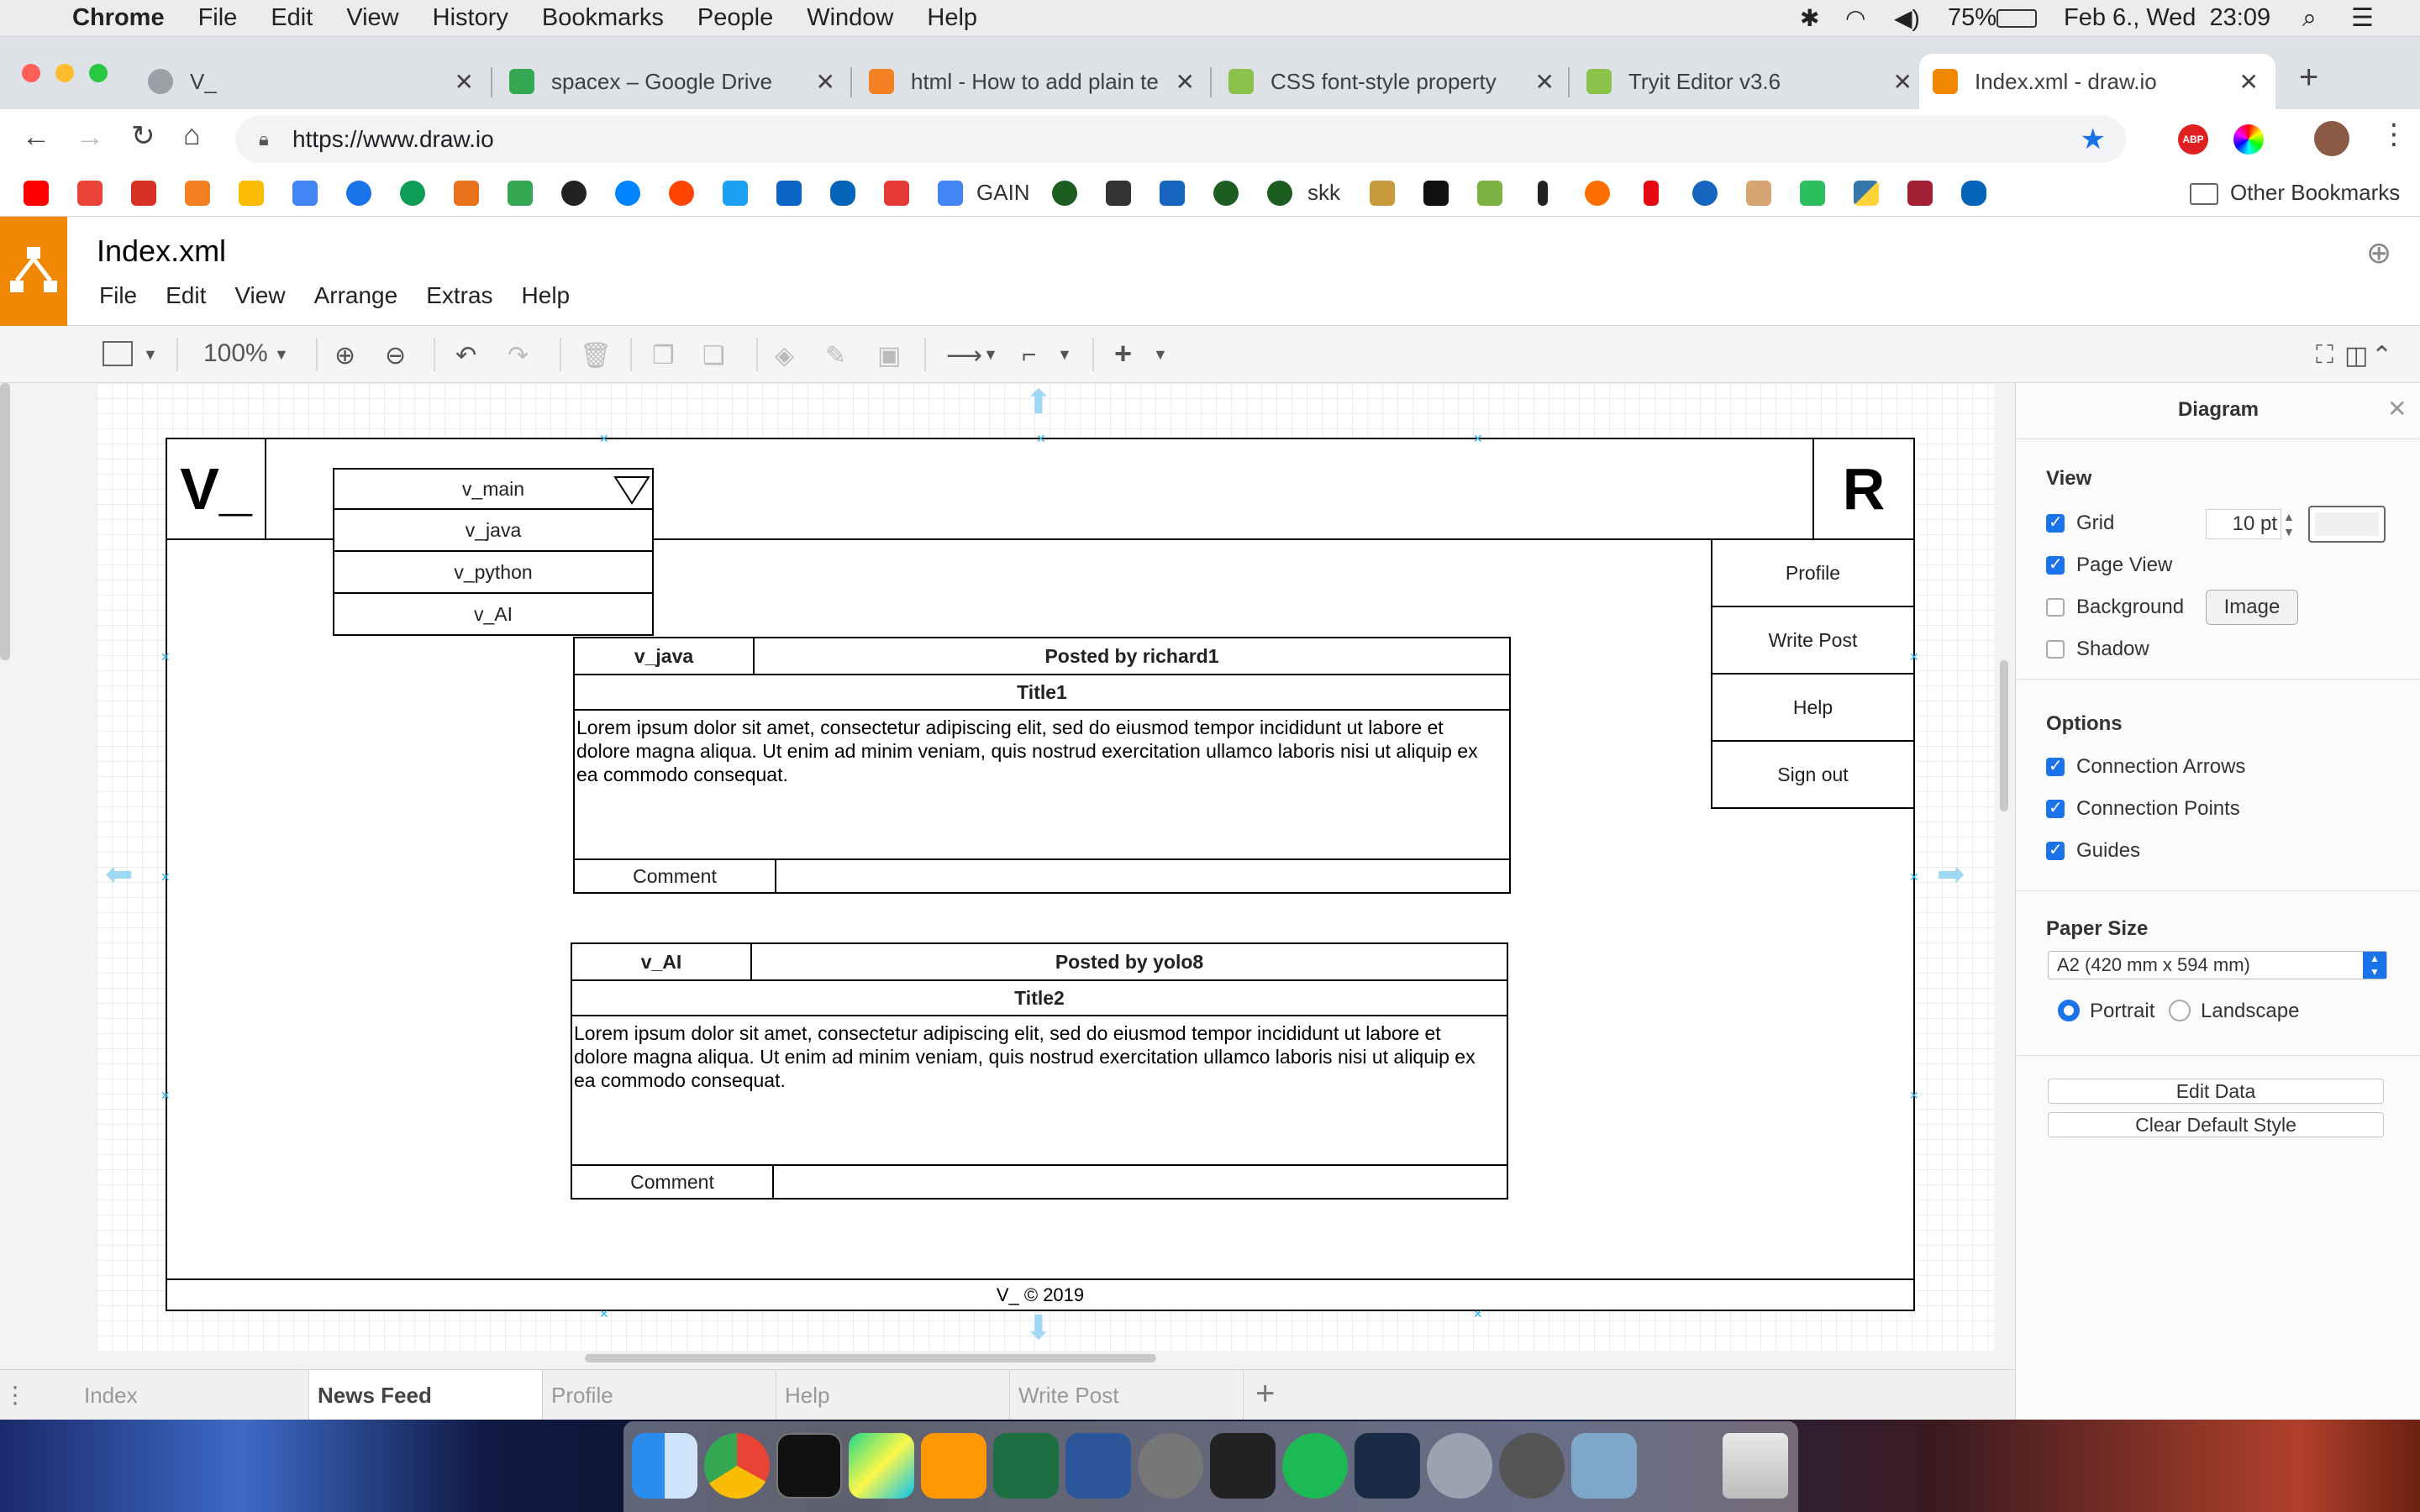  What do you see at coordinates (31, 73) in the screenshot?
I see `window-close-button` at bounding box center [31, 73].